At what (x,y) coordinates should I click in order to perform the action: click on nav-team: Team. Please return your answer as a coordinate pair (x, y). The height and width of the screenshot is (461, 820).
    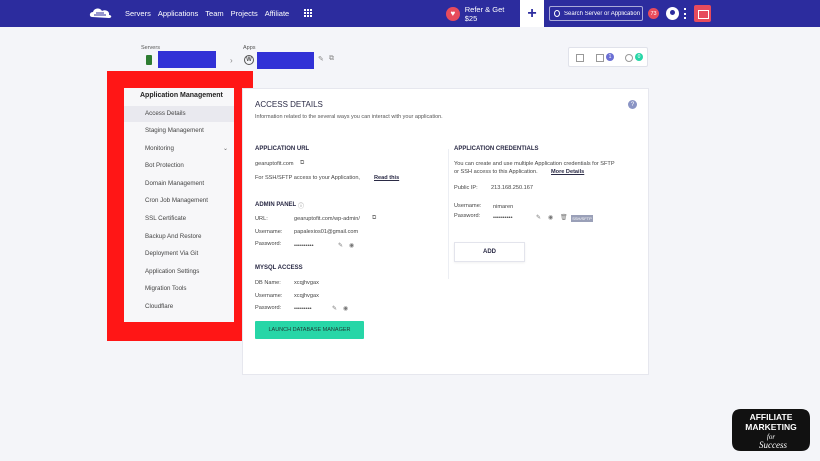
    Looking at the image, I should click on (214, 13).